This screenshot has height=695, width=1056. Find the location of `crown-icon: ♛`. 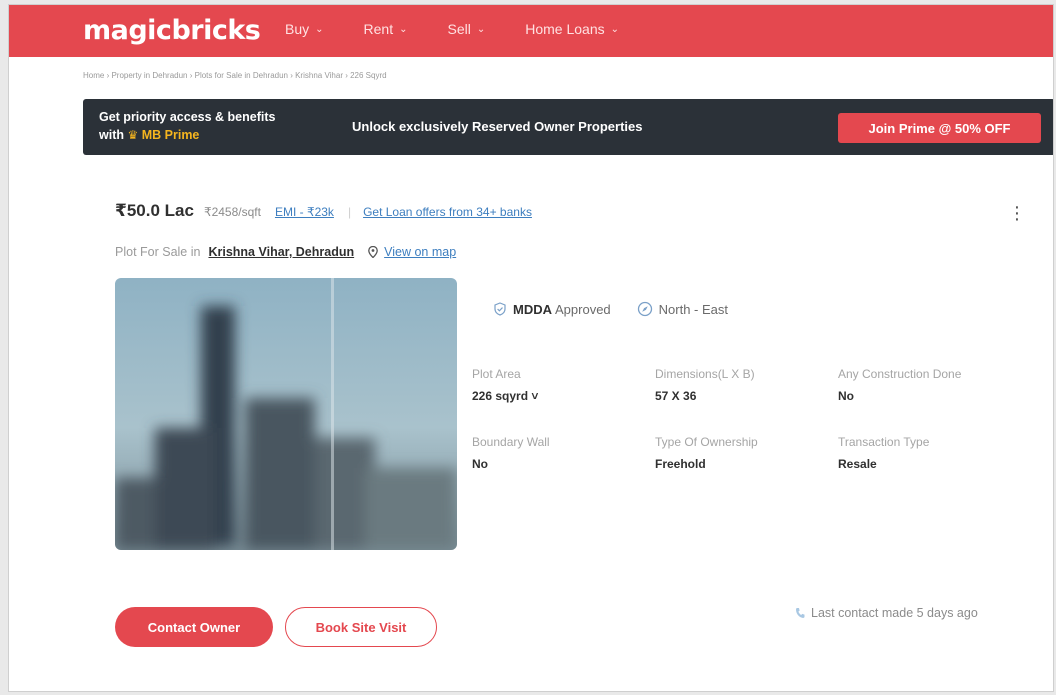

crown-icon: ♛ is located at coordinates (133, 135).